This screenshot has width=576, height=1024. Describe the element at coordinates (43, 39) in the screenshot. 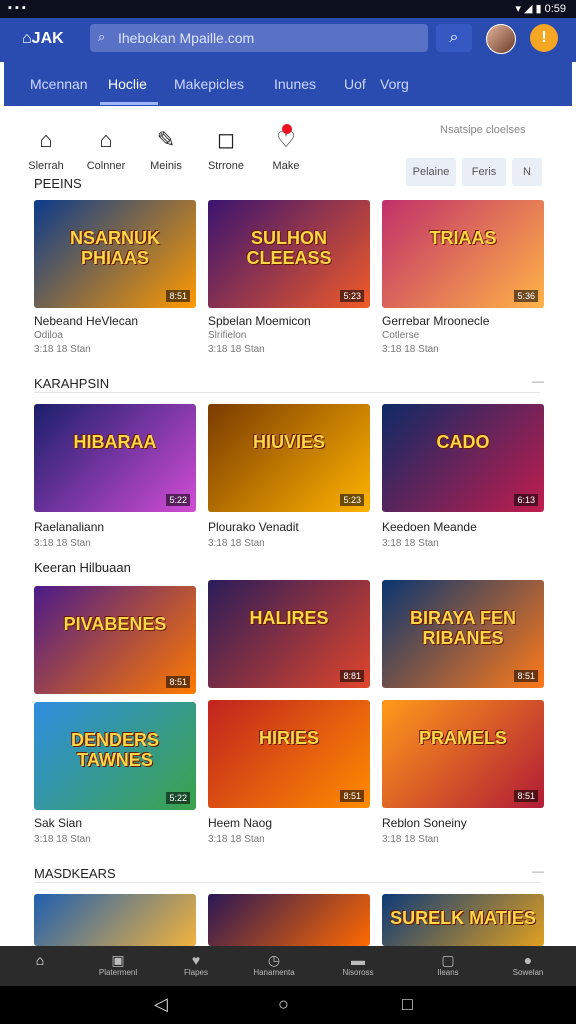

I see `app-logo: ⌂JAK` at that location.